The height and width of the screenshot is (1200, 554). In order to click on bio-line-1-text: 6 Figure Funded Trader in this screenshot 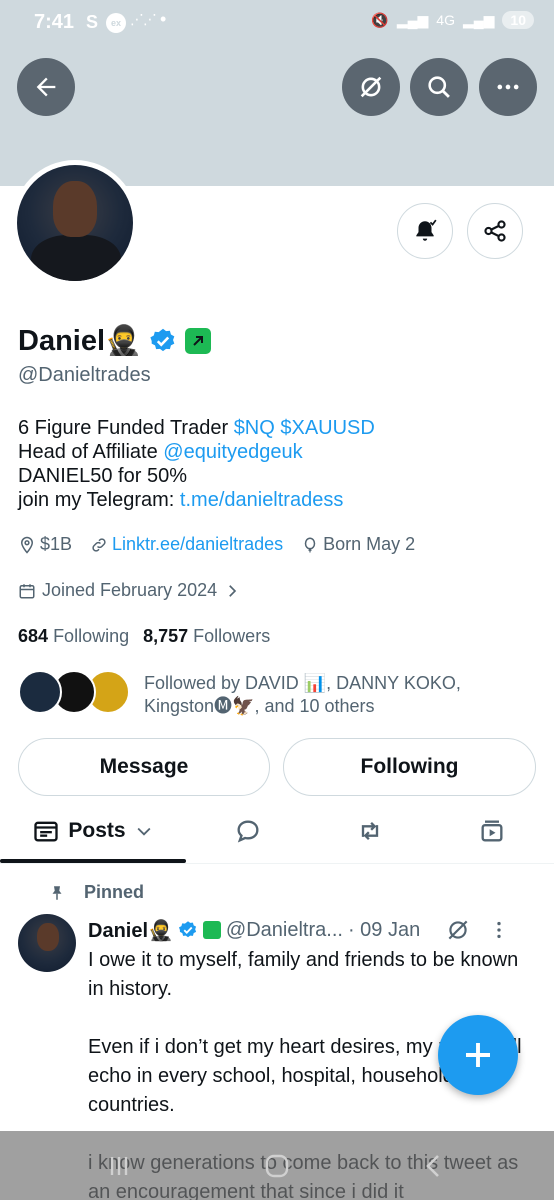, I will do `click(126, 428)`.